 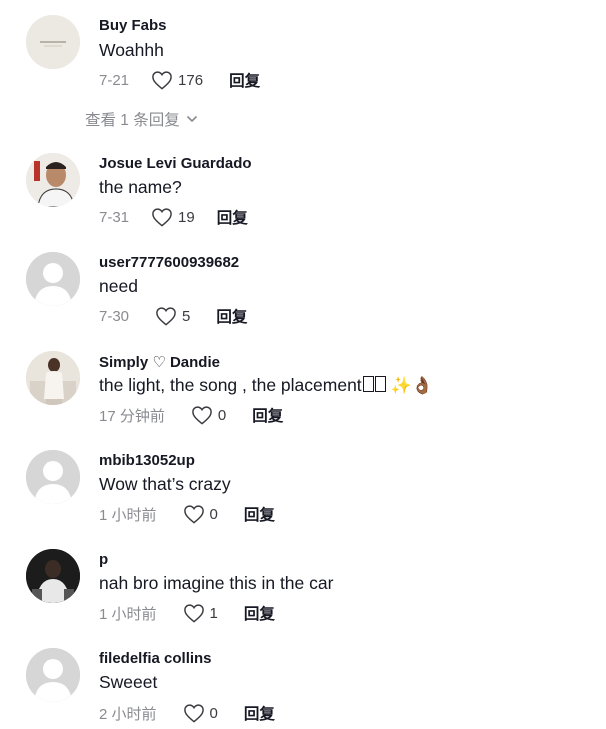 I want to click on comment-username: Buy Fabs, so click(x=133, y=25).